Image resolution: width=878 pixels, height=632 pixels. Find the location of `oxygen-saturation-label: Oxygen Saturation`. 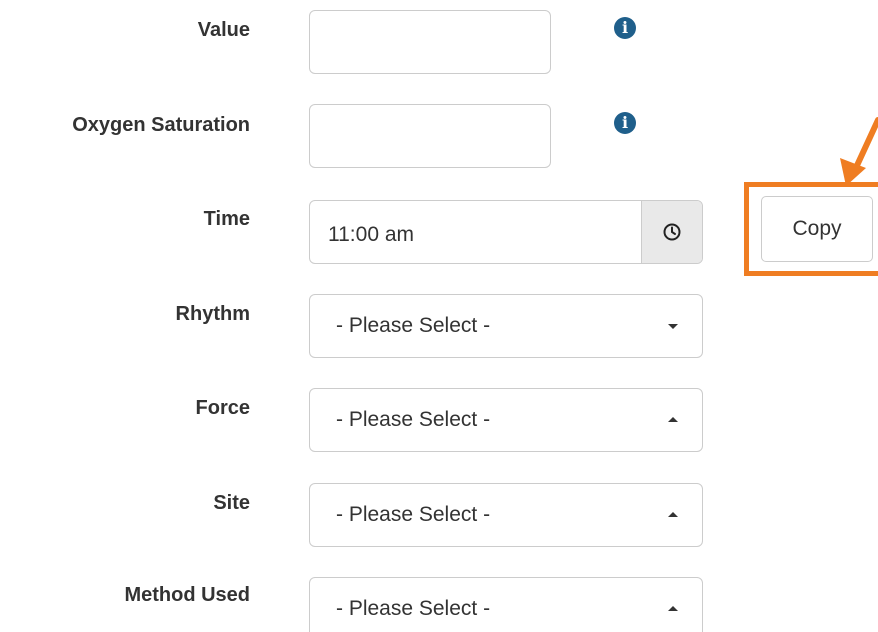

oxygen-saturation-label: Oxygen Saturation is located at coordinates (161, 125).